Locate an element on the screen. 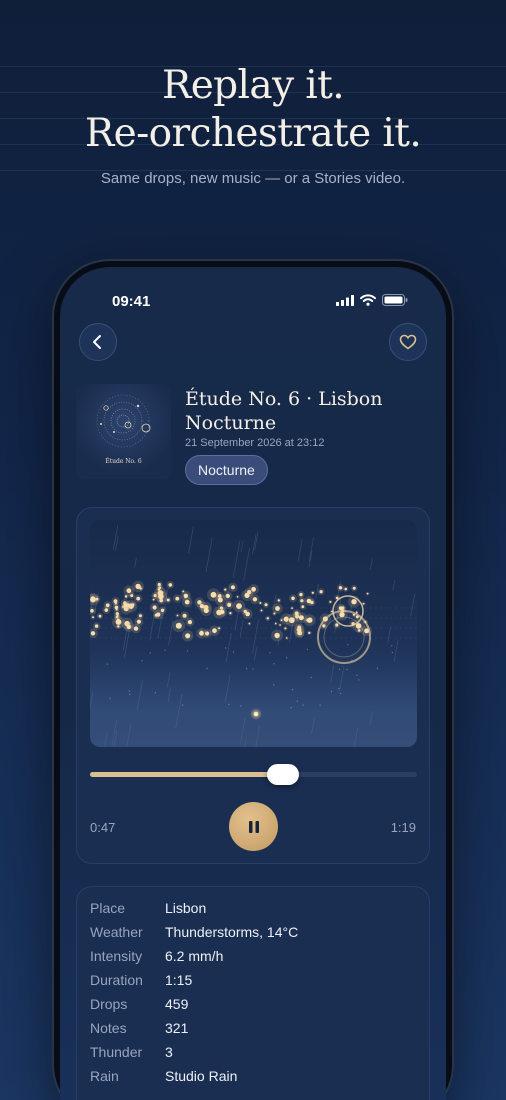 The image size is (506, 1100). favorite-button is located at coordinates (408, 342).